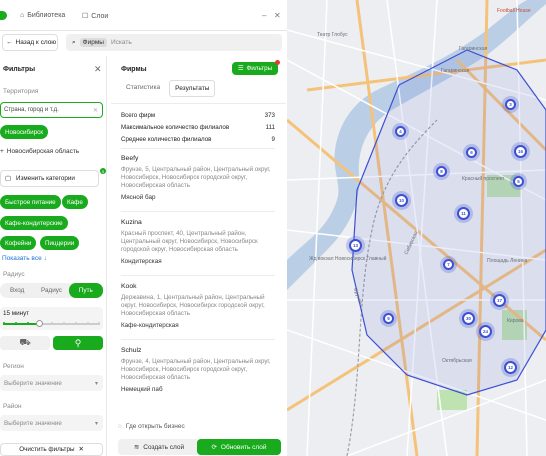 This screenshot has width=546, height=456. What do you see at coordinates (60, 243) in the screenshot?
I see `chip-category: Пиццерии` at bounding box center [60, 243].